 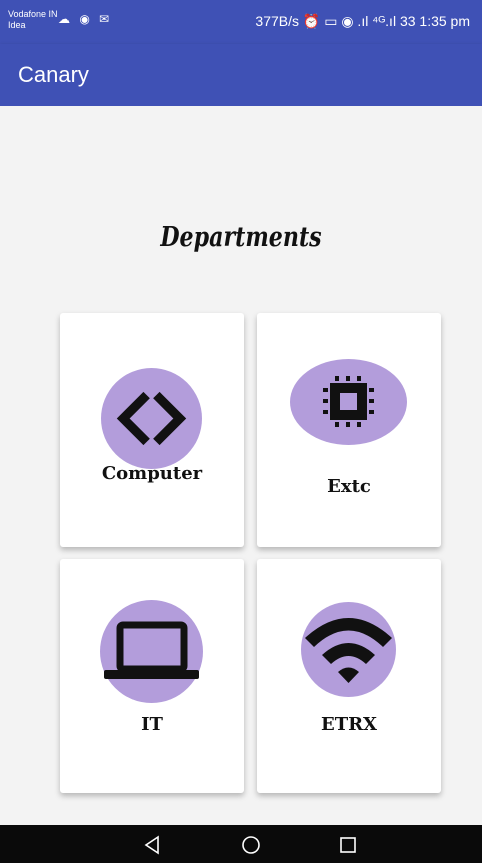 What do you see at coordinates (241, 237) in the screenshot?
I see `page-title: Departments` at bounding box center [241, 237].